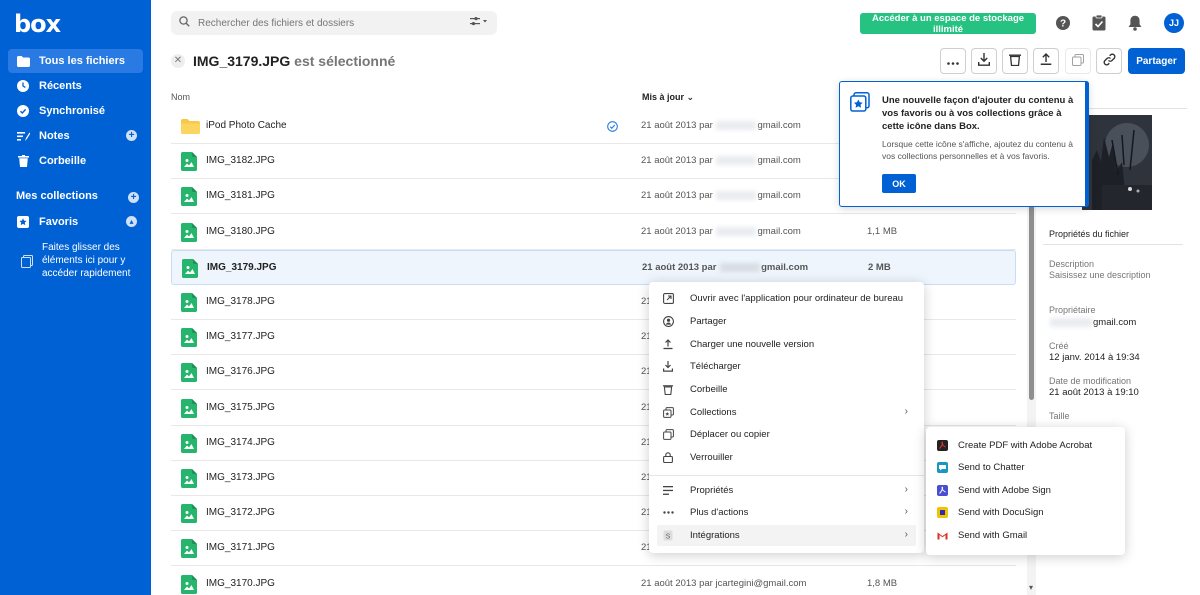 The height and width of the screenshot is (595, 1200). Describe the element at coordinates (1046, 61) in the screenshot. I see `upload-new-version-button` at that location.